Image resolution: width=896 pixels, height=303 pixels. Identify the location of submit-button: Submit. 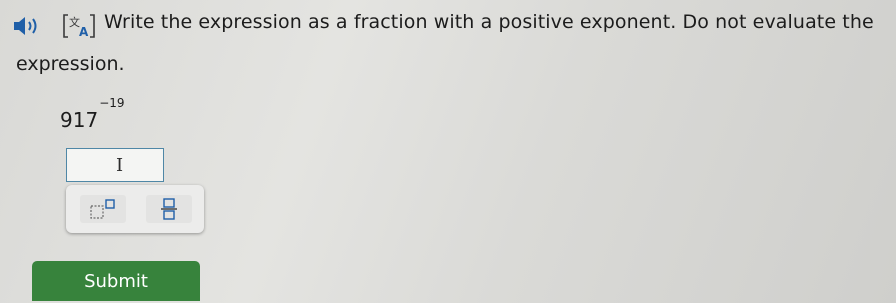
(116, 281).